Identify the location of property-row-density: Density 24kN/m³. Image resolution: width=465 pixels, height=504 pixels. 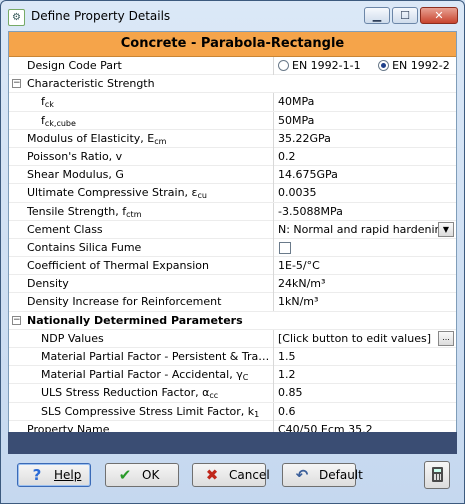
(232, 284).